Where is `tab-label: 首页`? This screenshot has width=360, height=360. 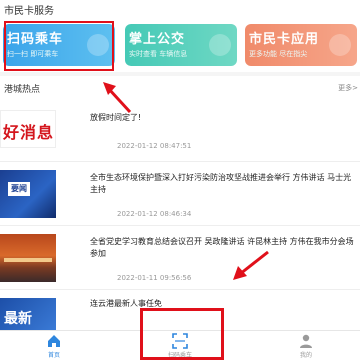
tab-label: 首页 is located at coordinates (53, 355).